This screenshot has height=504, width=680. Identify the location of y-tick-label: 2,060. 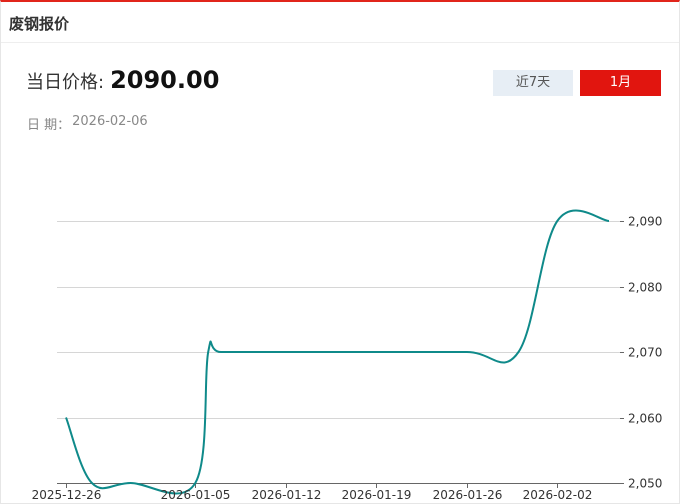
(645, 419).